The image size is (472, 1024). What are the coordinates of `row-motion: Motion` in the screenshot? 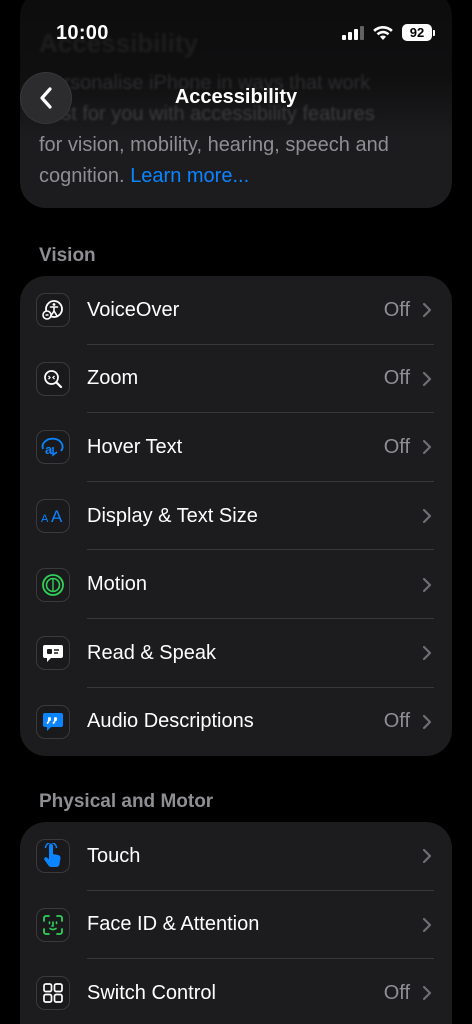 It's located at (236, 584).